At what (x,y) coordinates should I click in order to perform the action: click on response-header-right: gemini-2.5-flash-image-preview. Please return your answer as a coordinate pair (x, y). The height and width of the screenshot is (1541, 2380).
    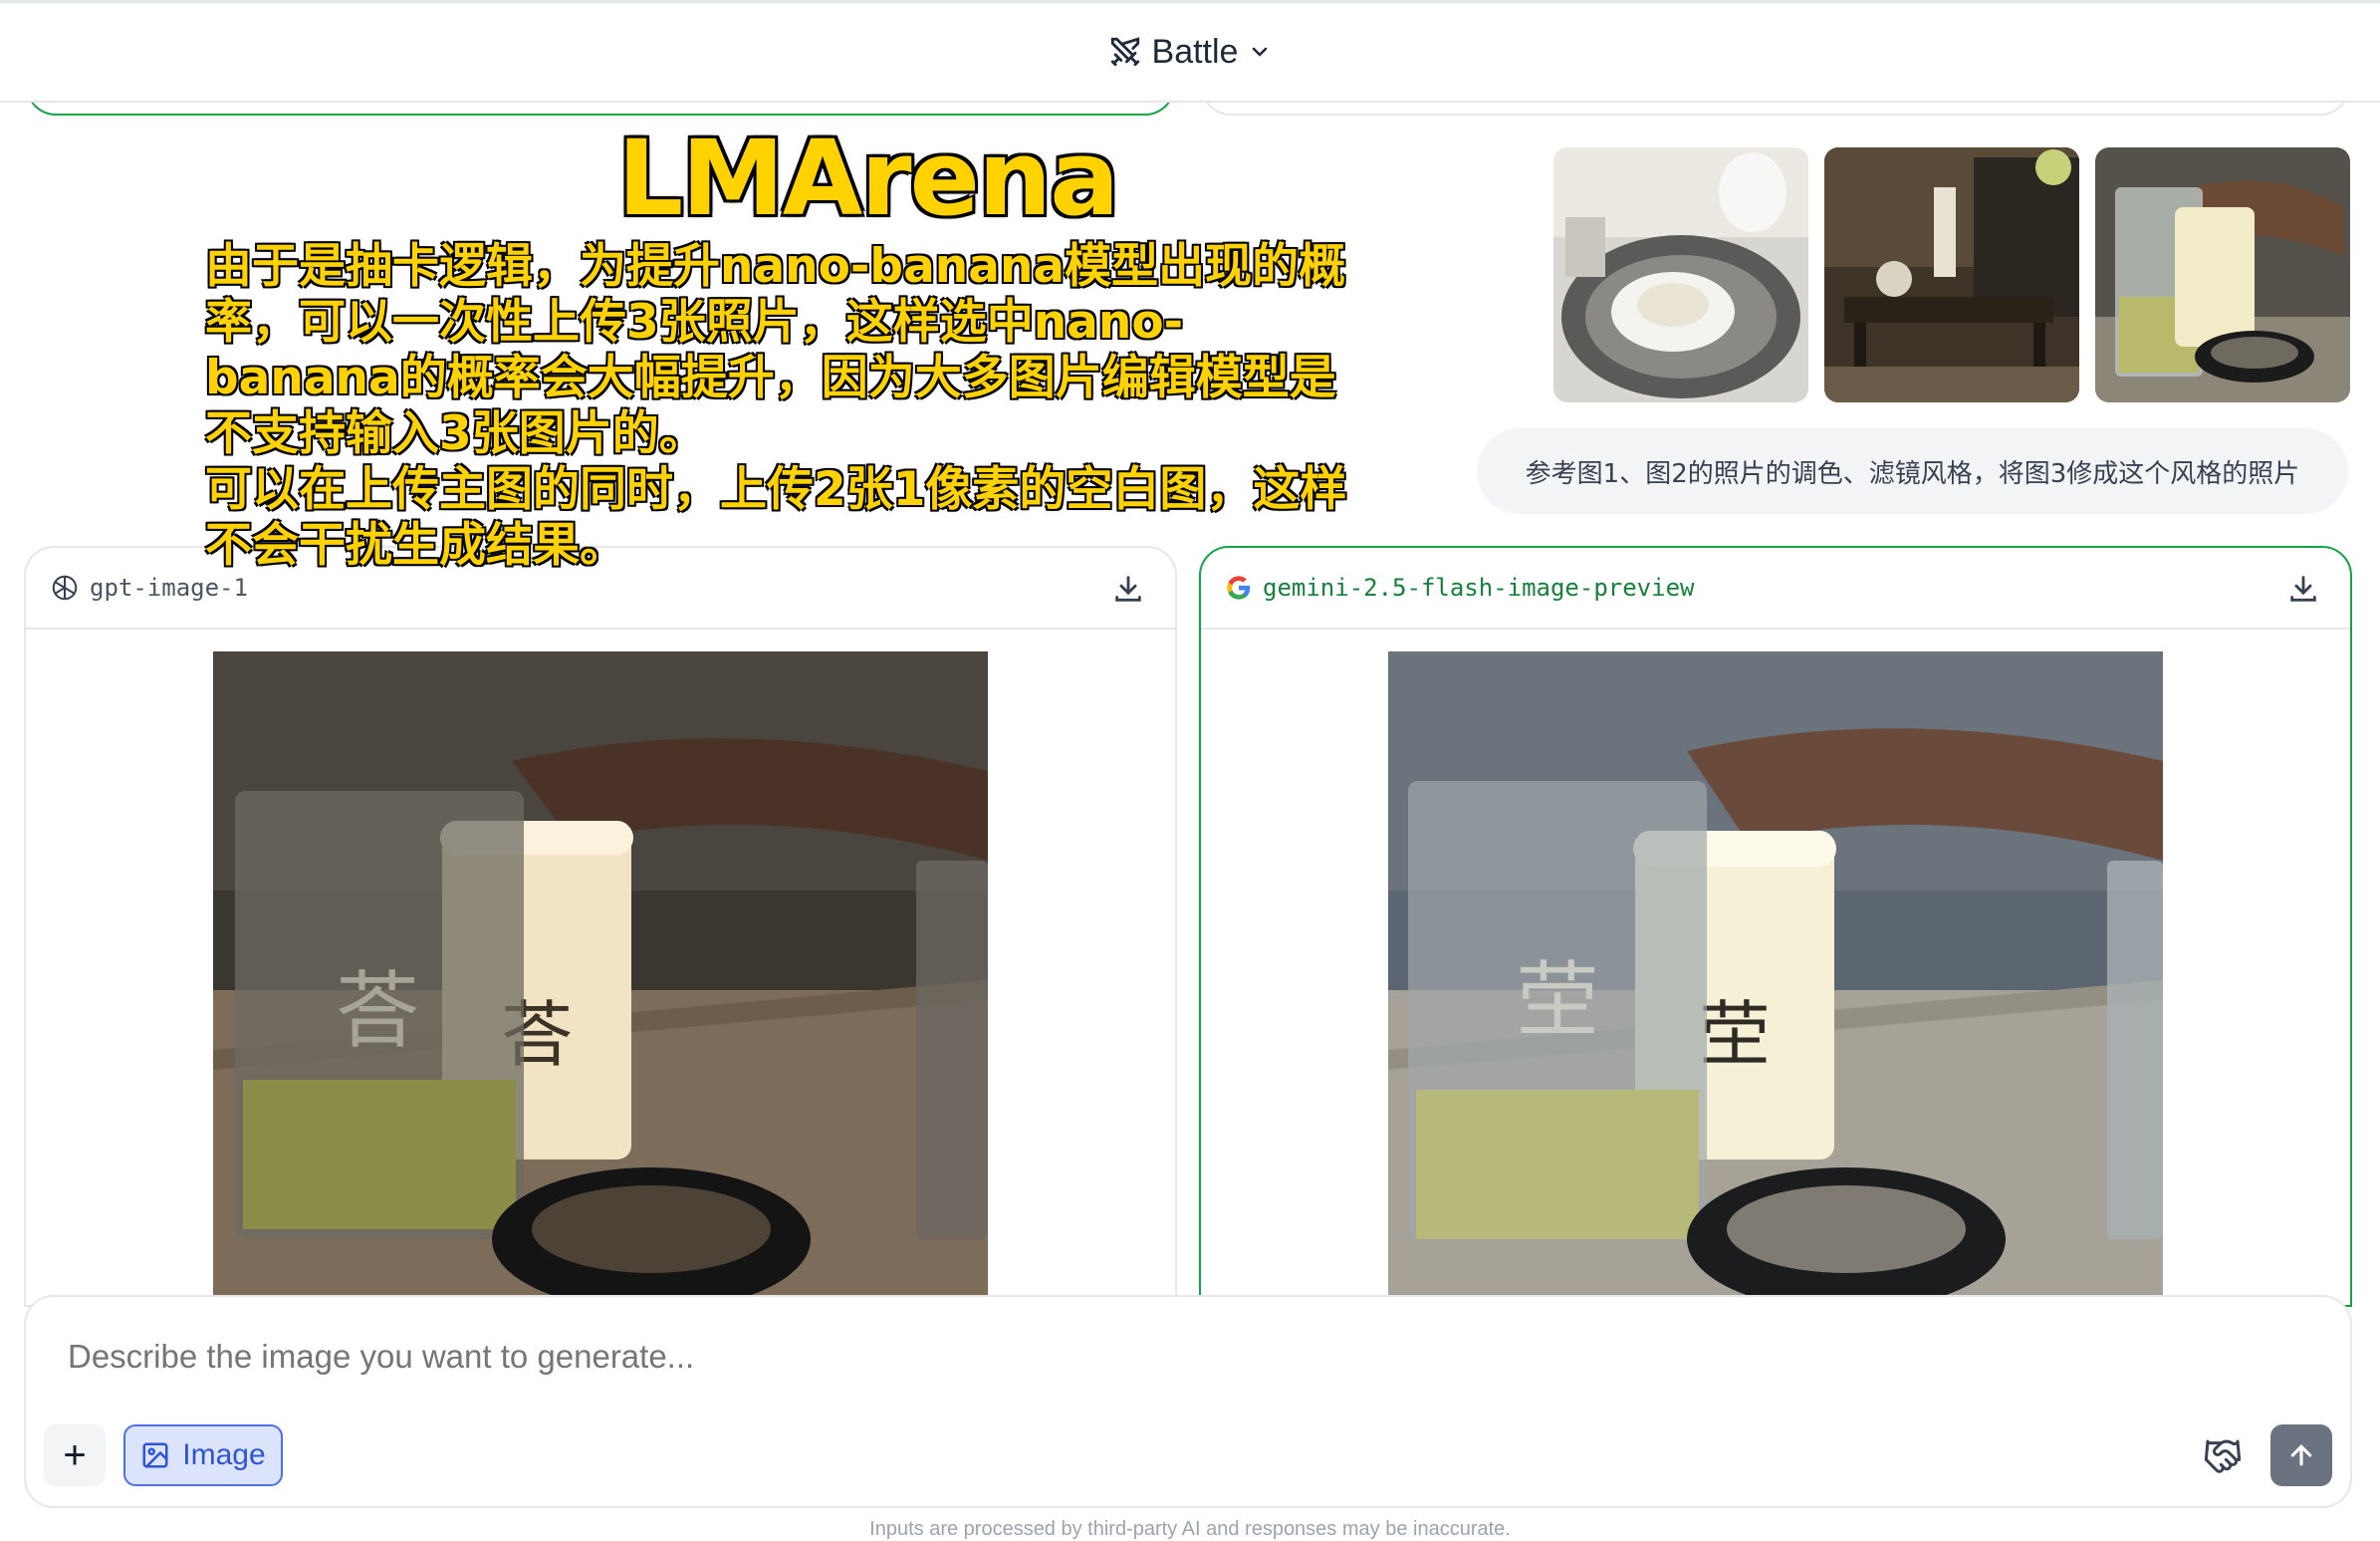
    Looking at the image, I should click on (1775, 589).